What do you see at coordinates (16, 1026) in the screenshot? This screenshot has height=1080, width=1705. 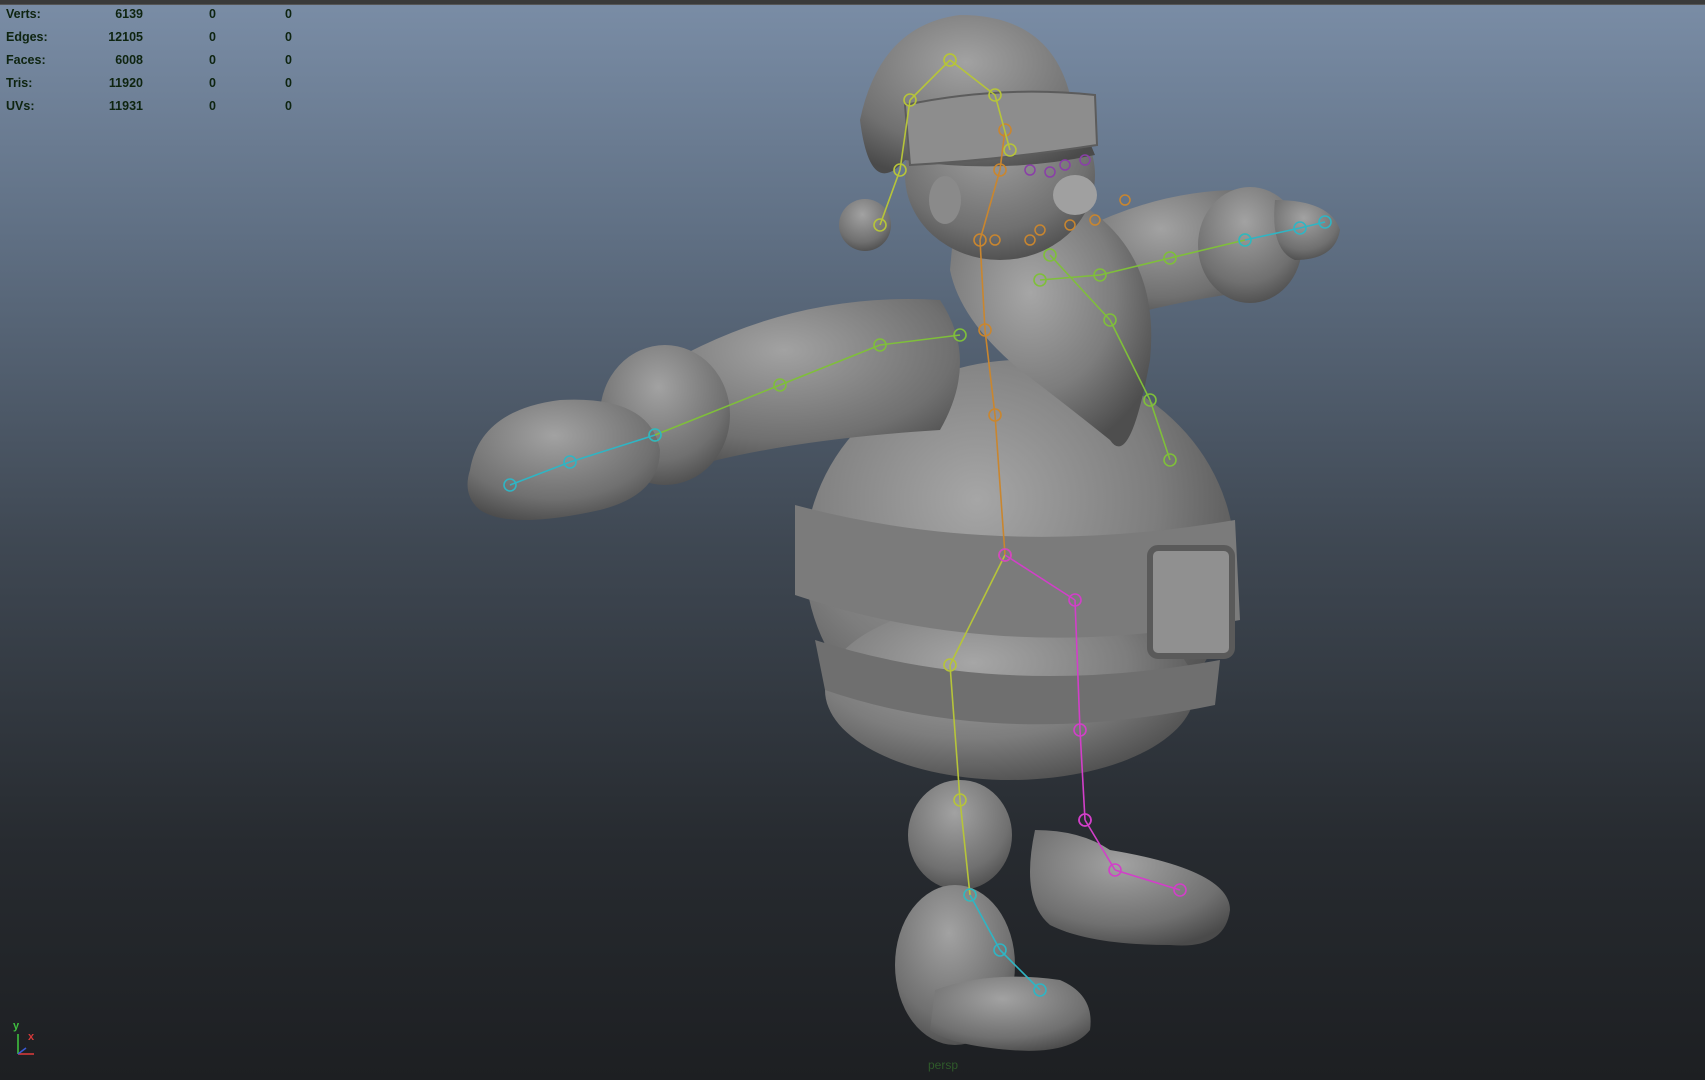 I see `axis-y-label: y` at bounding box center [16, 1026].